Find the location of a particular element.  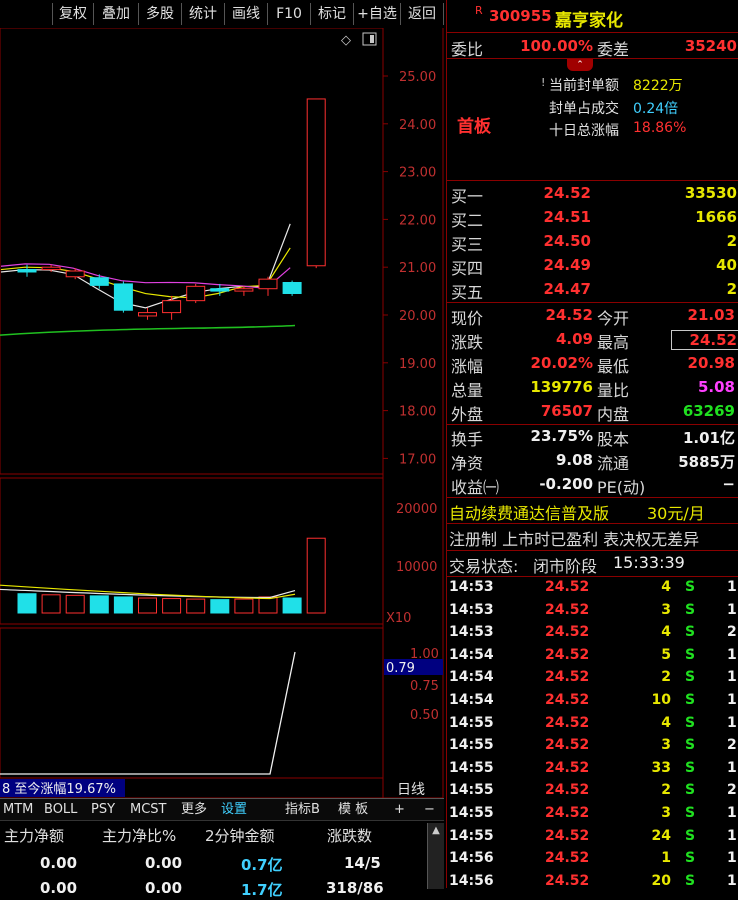

stat-value: 1.01亿 is located at coordinates (708, 438).